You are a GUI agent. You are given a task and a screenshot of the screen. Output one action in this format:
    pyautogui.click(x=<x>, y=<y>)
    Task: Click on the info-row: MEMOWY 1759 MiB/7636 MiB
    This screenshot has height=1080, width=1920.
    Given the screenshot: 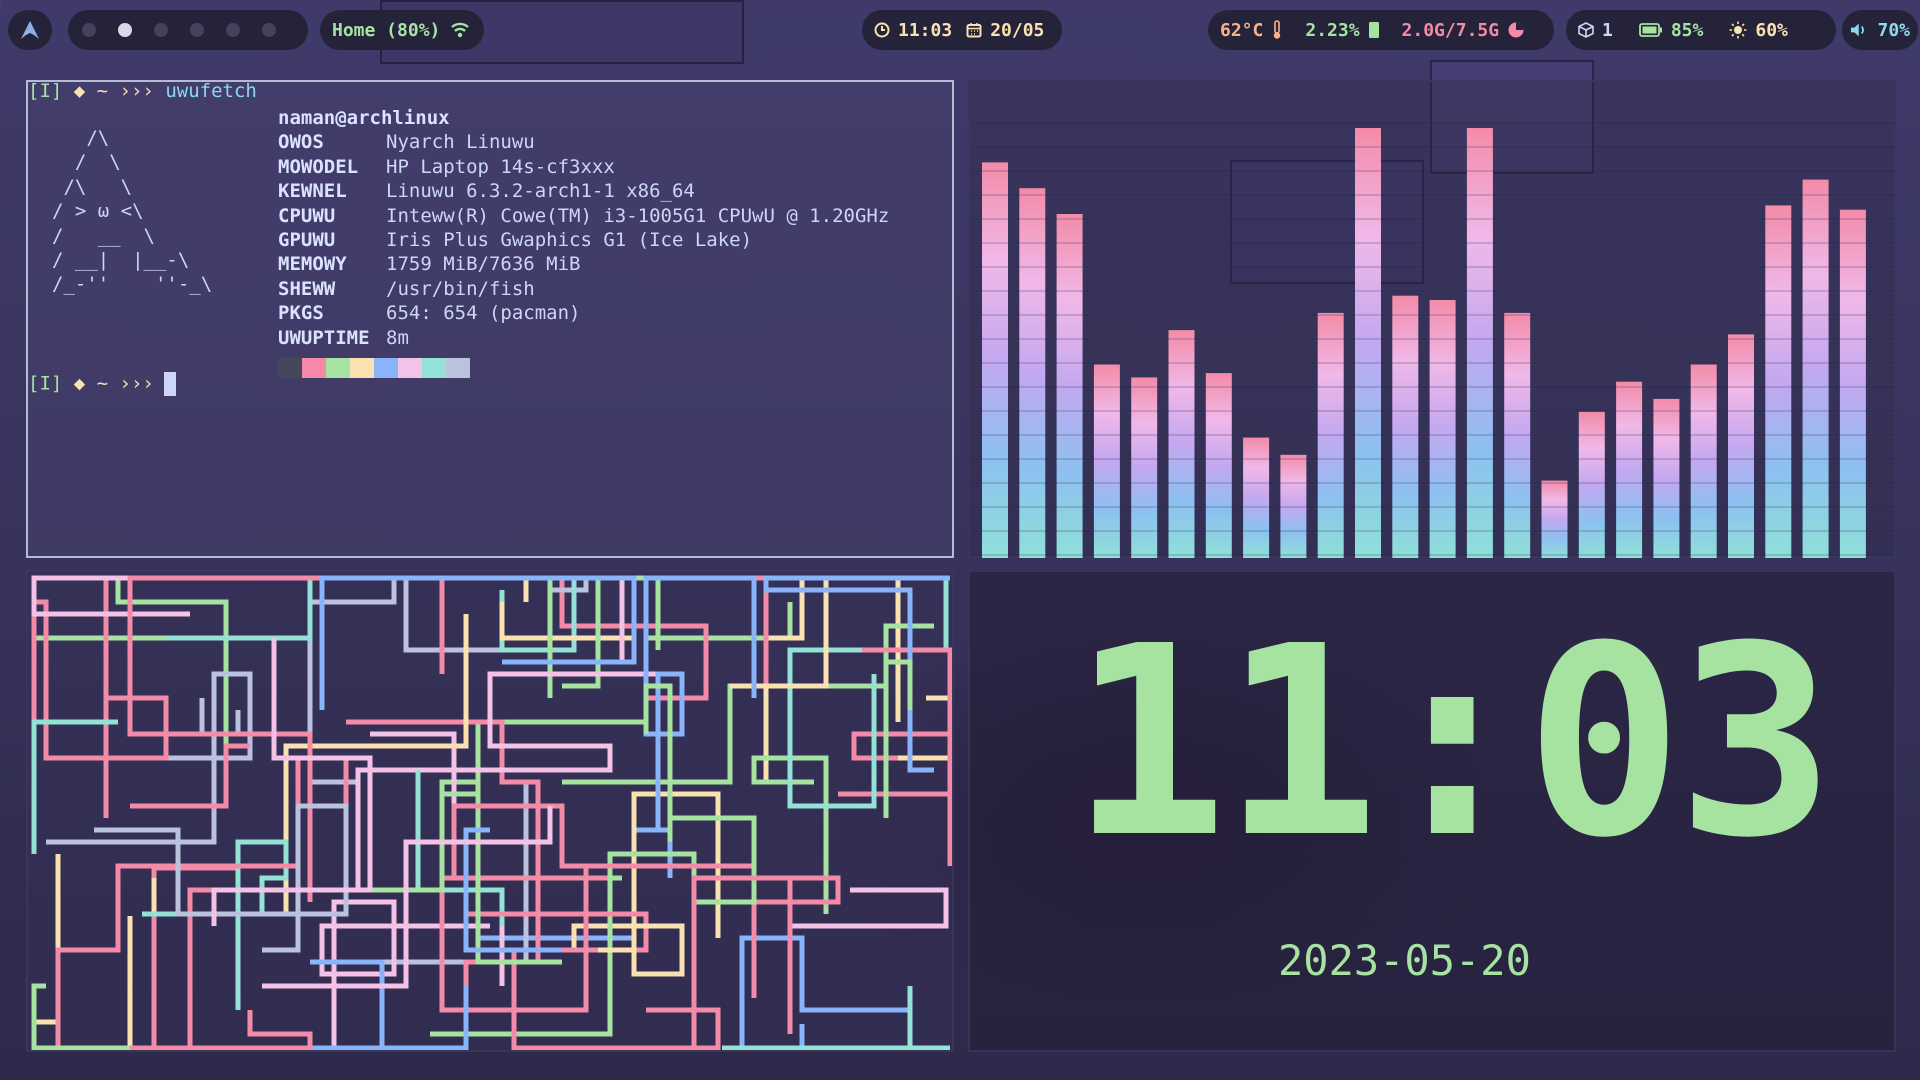 What is the action you would take?
    pyautogui.click(x=583, y=264)
    